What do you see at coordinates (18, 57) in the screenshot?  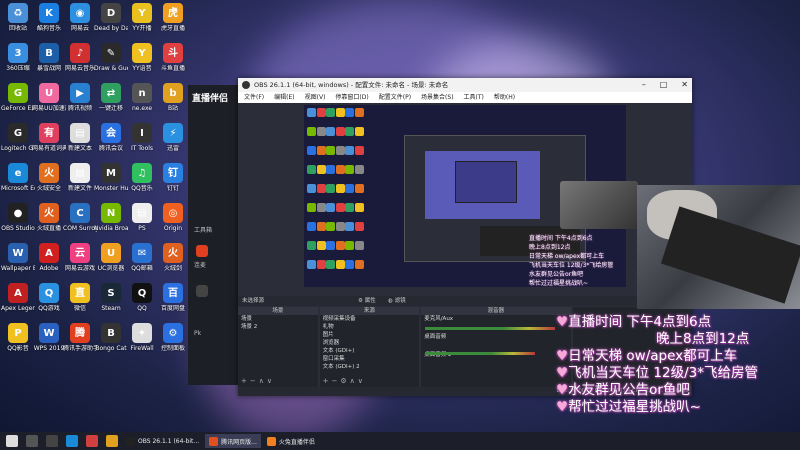 I see `desktop-icon: 3 360压缩` at bounding box center [18, 57].